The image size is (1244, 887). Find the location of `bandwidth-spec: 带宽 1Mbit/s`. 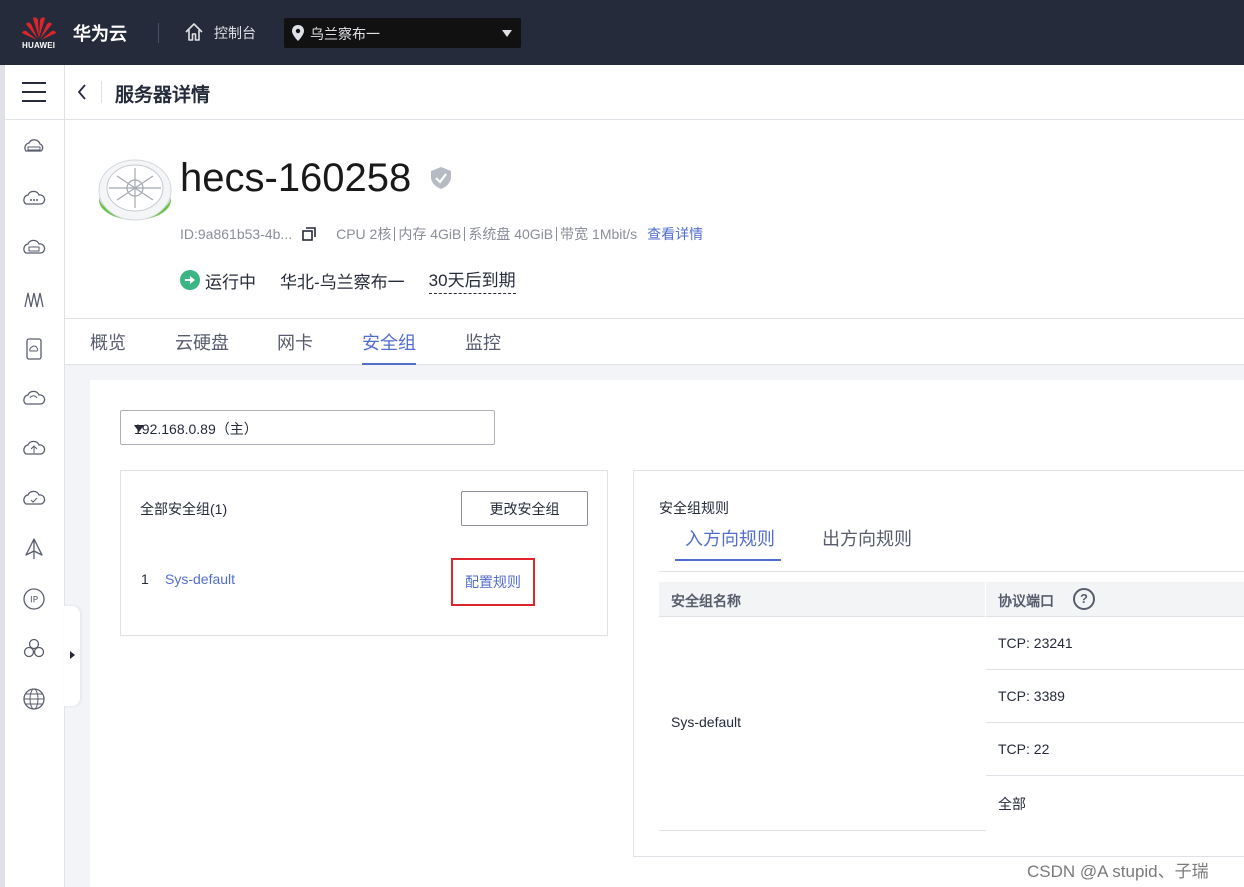

bandwidth-spec: 带宽 1Mbit/s is located at coordinates (599, 234).